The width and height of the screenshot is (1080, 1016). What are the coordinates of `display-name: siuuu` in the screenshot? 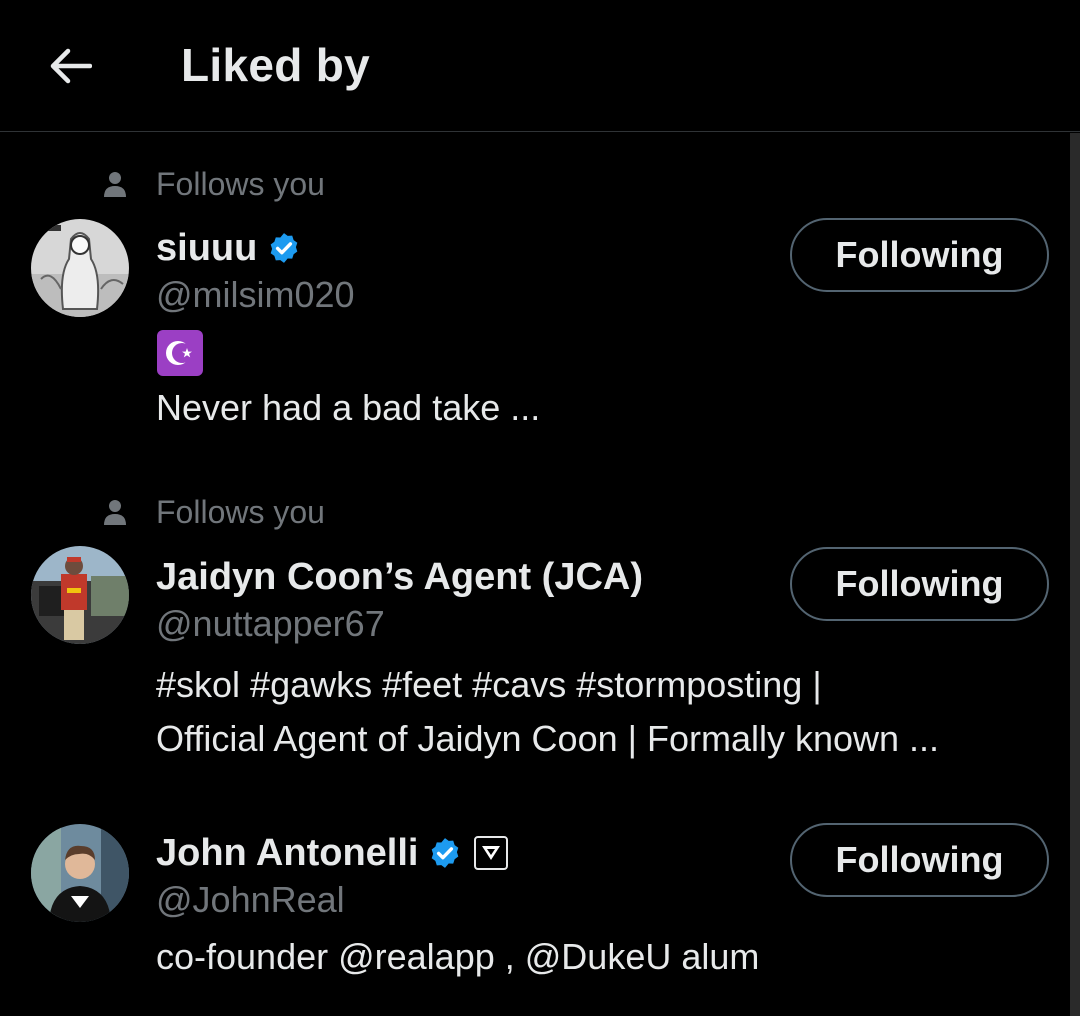 It's located at (206, 248).